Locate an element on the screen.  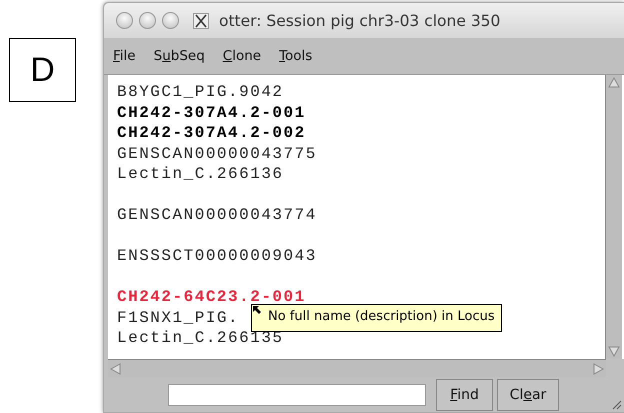
minimize-button is located at coordinates (147, 20).